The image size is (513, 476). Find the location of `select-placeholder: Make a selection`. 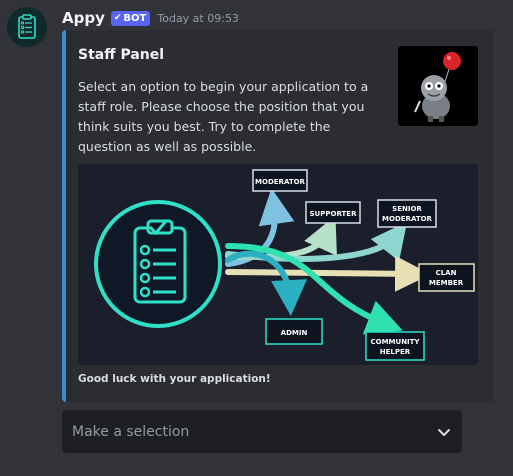

select-placeholder: Make a selection is located at coordinates (131, 431).